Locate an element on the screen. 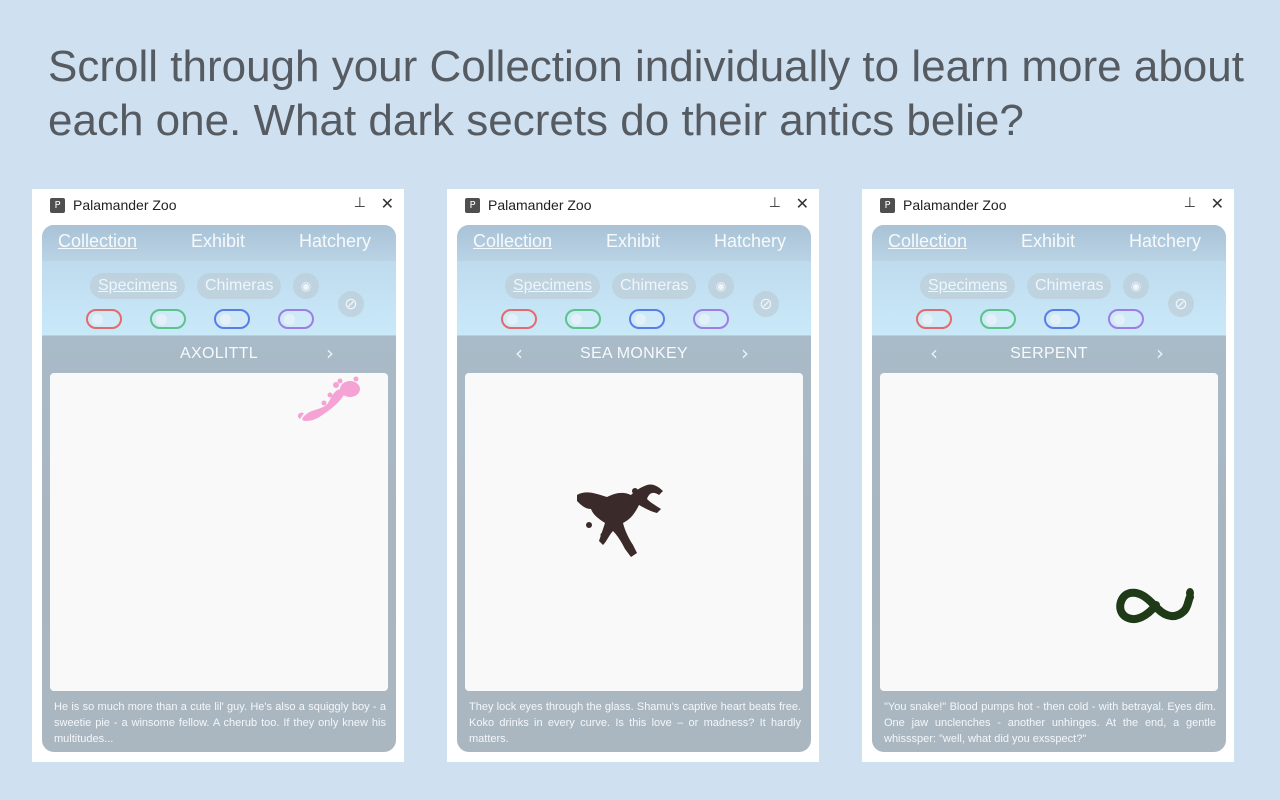 The width and height of the screenshot is (1280, 800). species-nav: ‹ SERPENT › is located at coordinates (1049, 354).